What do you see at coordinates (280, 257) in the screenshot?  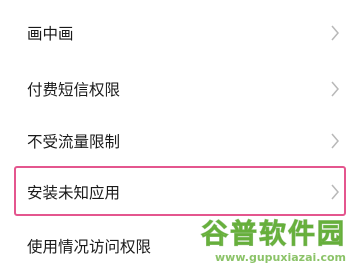 I see `watermark-url: www.gupuxiazai.com` at bounding box center [280, 257].